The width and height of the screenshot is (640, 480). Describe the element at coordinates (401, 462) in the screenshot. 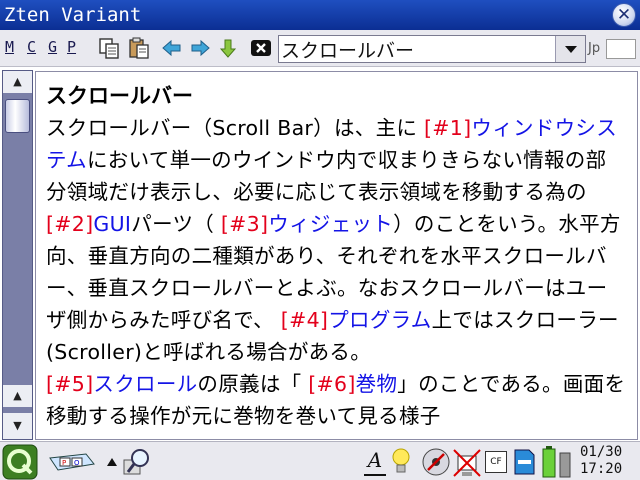

I see `lightbulb-icon` at that location.